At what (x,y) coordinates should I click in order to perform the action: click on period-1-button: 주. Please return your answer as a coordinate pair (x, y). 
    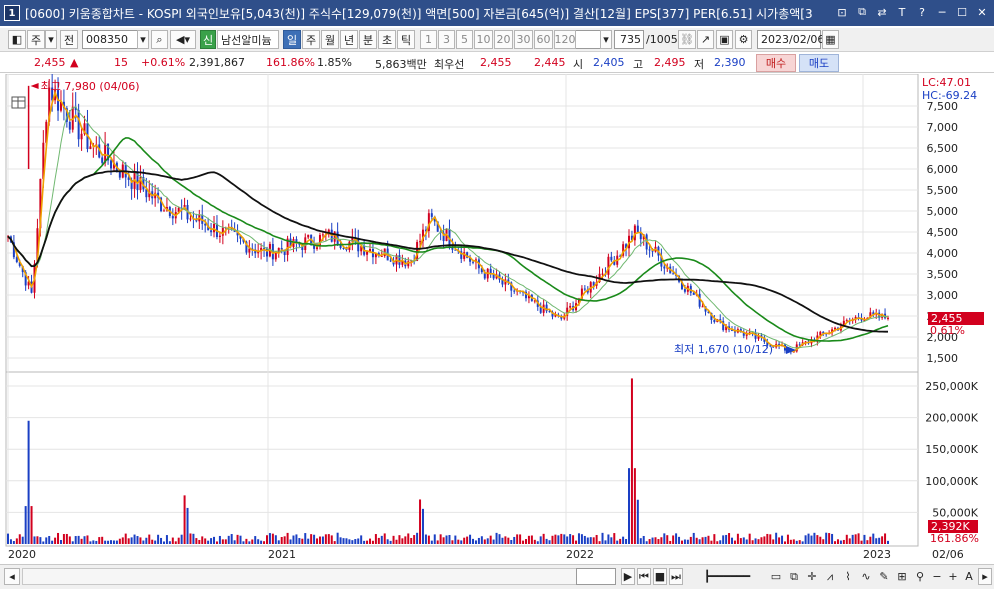
    Looking at the image, I should click on (311, 39).